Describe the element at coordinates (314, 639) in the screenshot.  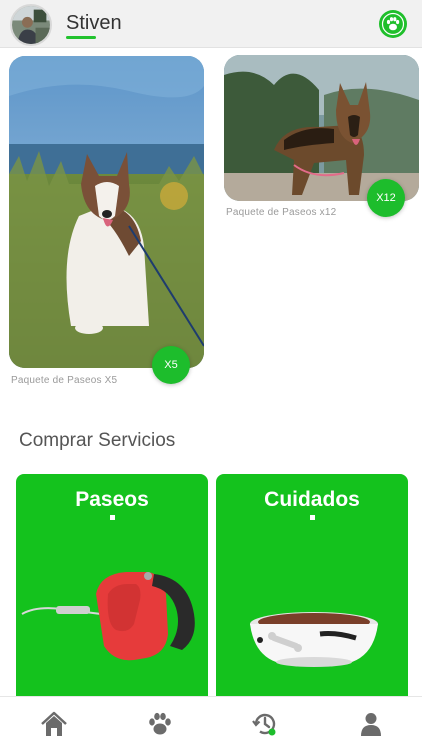
I see `dog-bowl-image` at that location.